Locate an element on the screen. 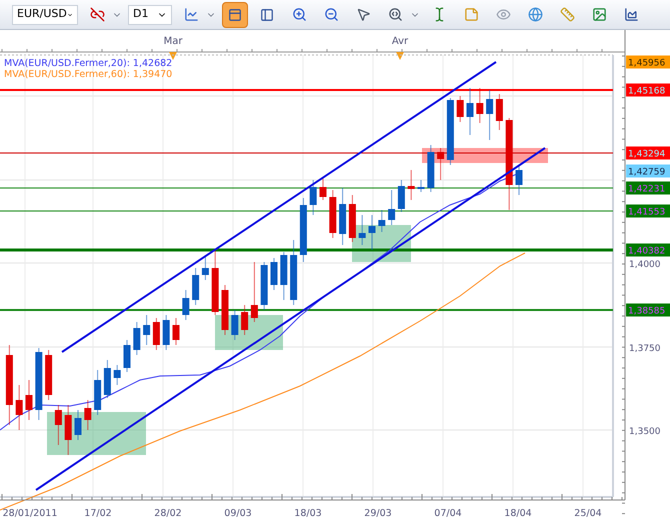 This screenshot has width=670, height=522. zone-highlight is located at coordinates (381, 243).